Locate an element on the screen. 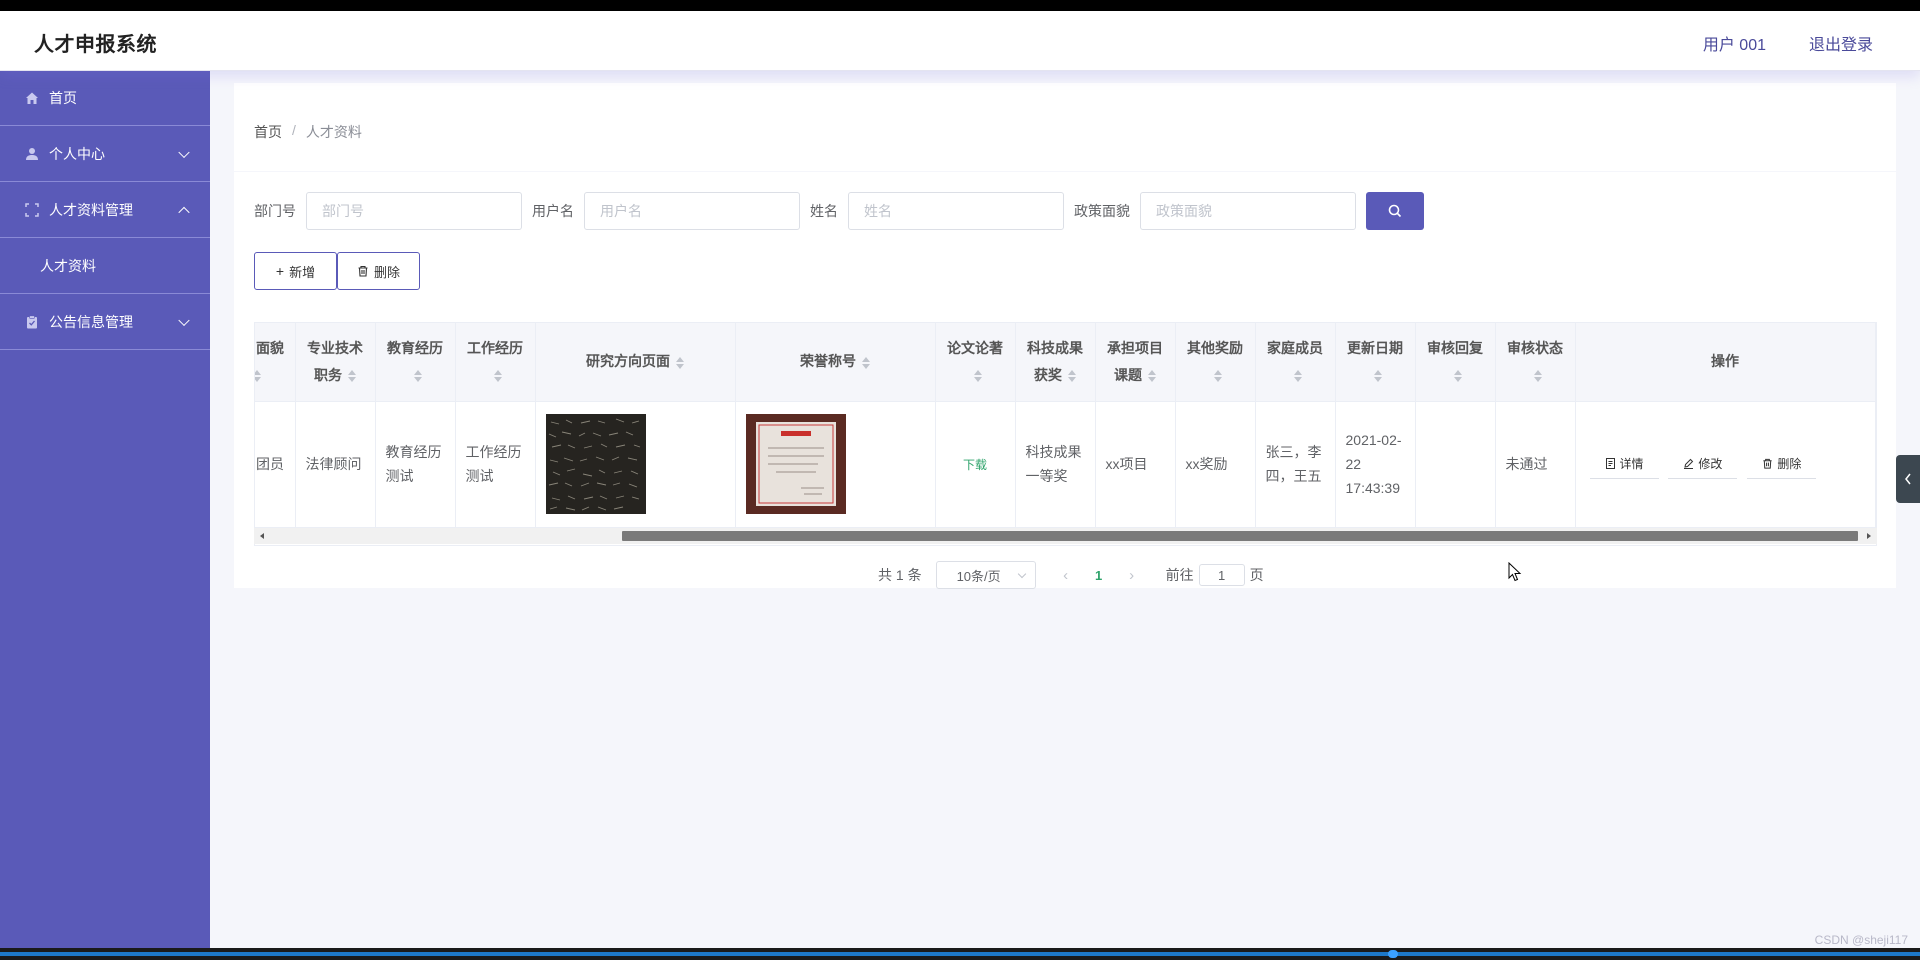 This screenshot has width=1920, height=960. column-header: 审核状态 is located at coordinates (1535, 362).